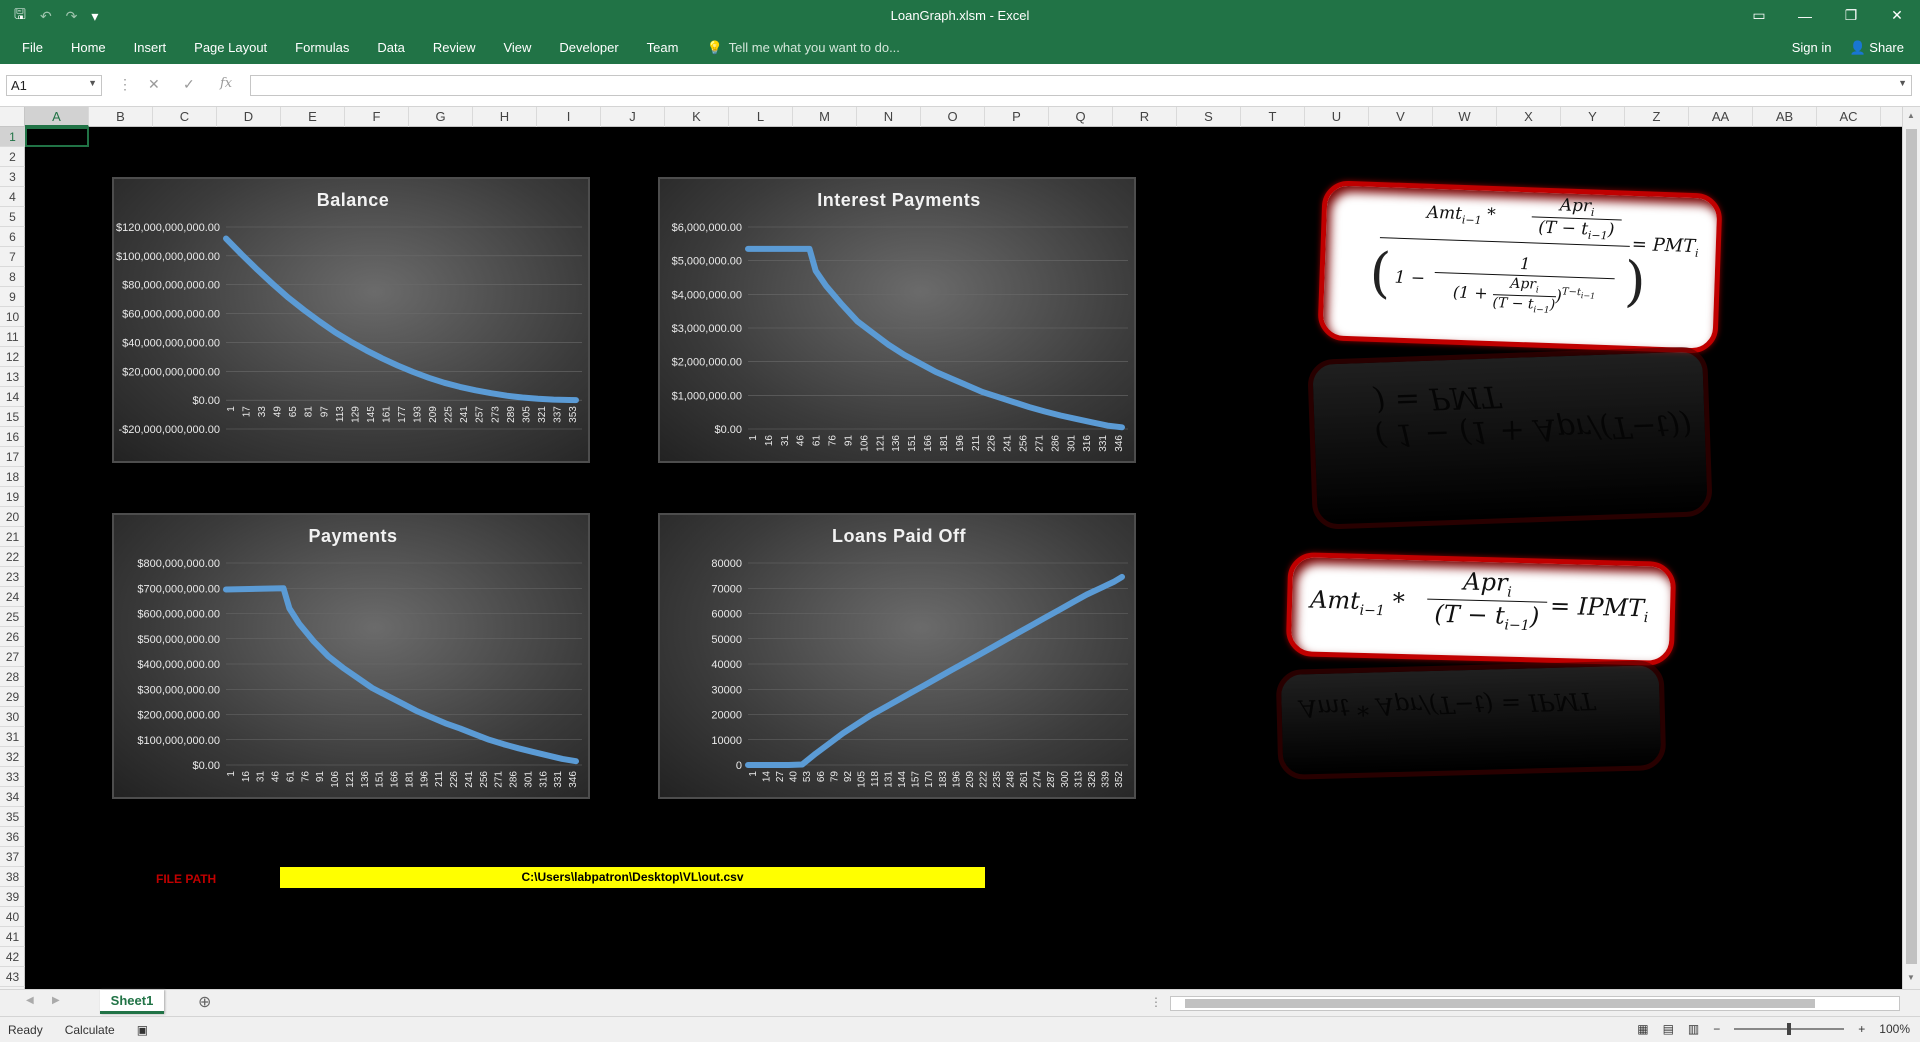 The height and width of the screenshot is (1042, 1920). I want to click on active-cell, so click(57, 137).